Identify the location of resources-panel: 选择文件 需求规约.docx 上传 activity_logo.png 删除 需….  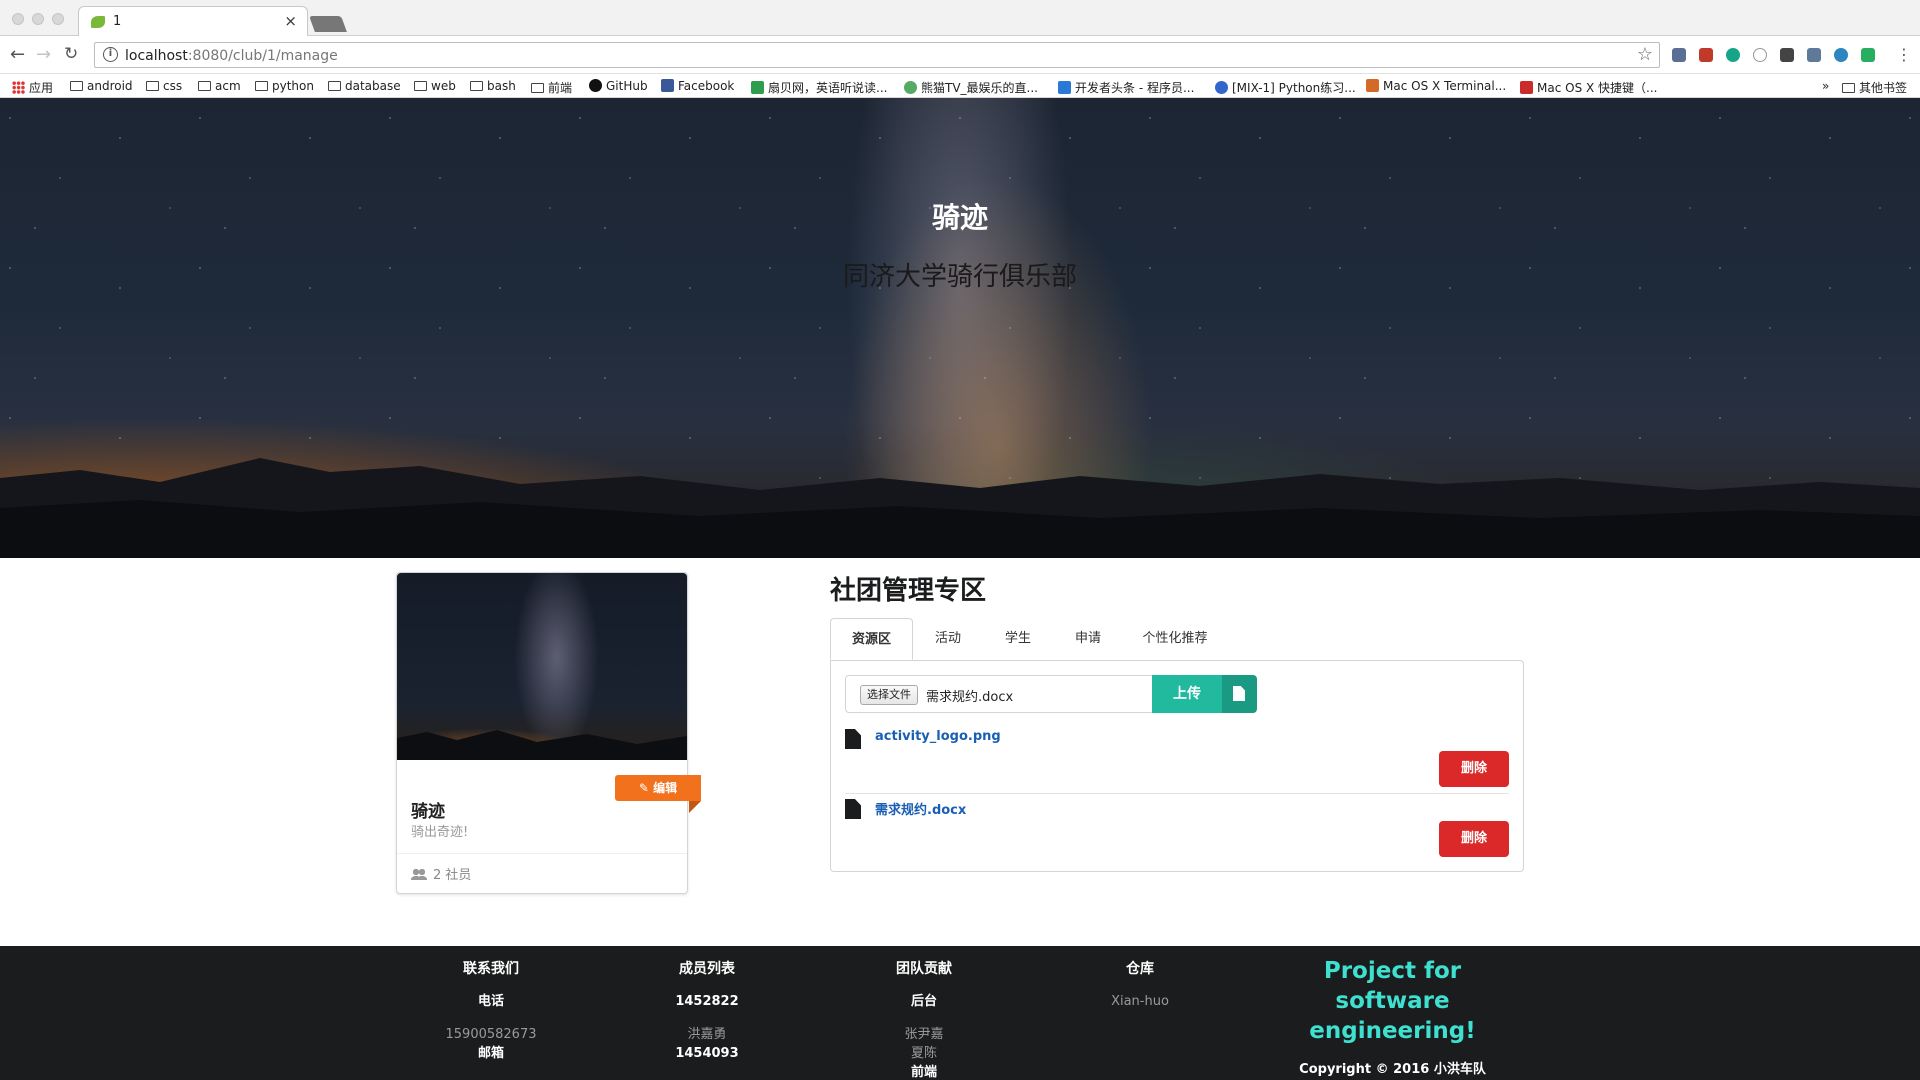
(1177, 766).